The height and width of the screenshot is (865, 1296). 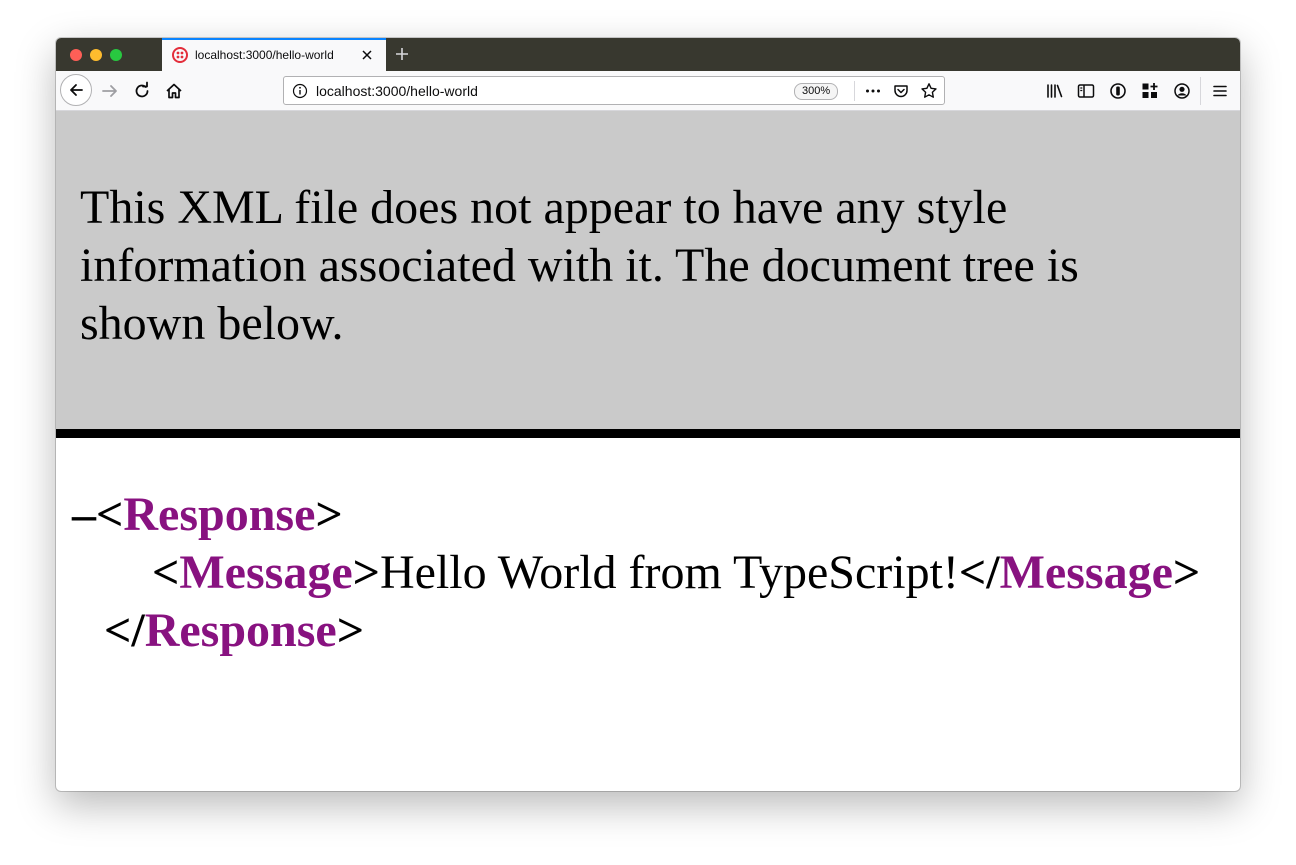 What do you see at coordinates (264, 55) in the screenshot?
I see `tab-title: localhost:3000/hello-world` at bounding box center [264, 55].